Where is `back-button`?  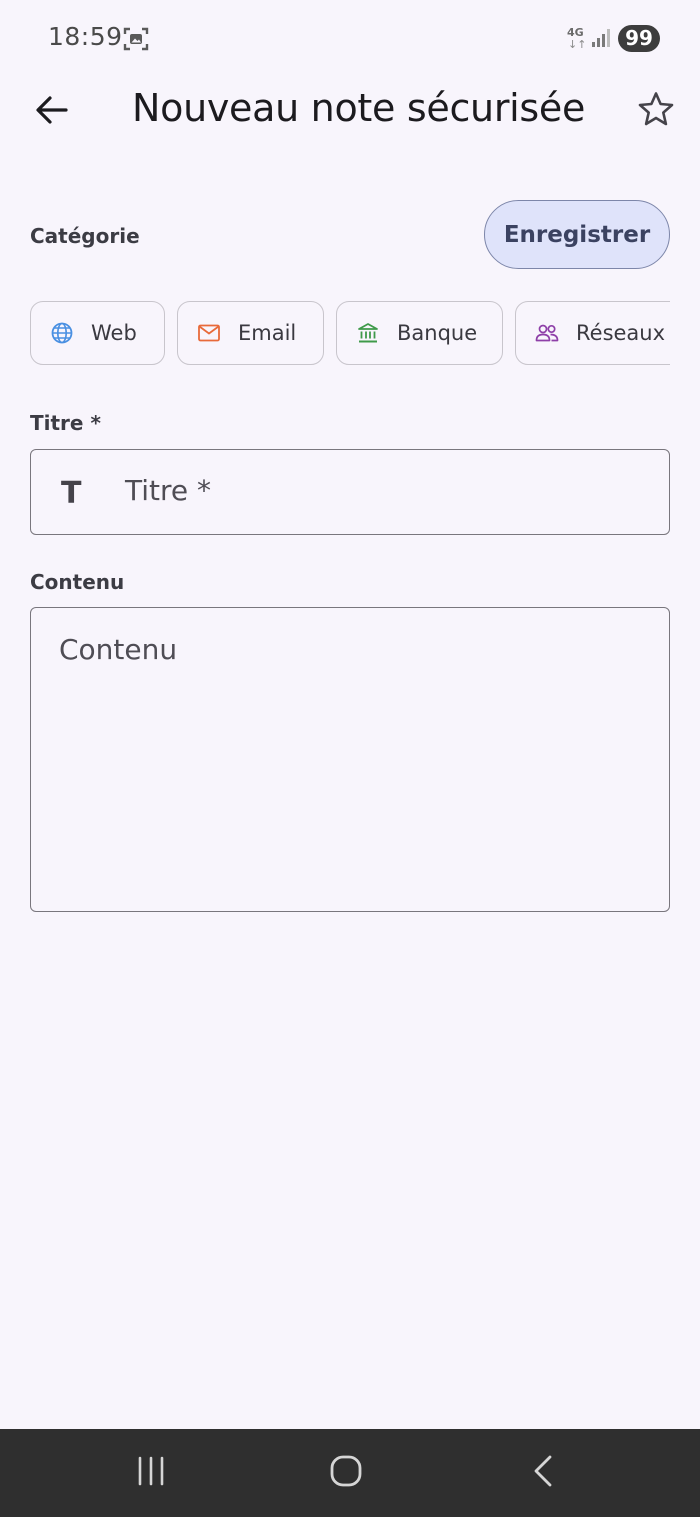
back-button is located at coordinates (52, 112).